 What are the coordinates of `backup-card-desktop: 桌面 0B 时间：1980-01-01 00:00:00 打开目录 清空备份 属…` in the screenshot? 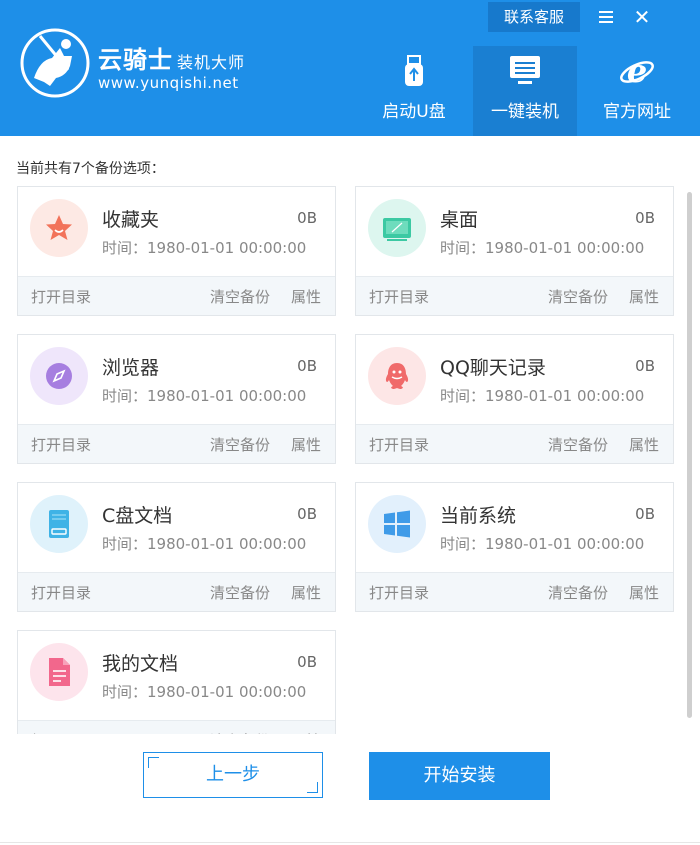 It's located at (514, 251).